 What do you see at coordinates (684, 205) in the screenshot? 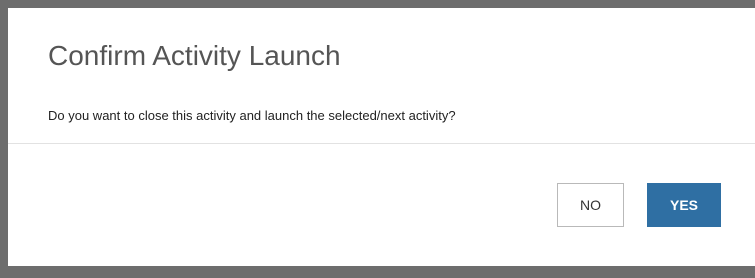
I see `yes-button: YES` at bounding box center [684, 205].